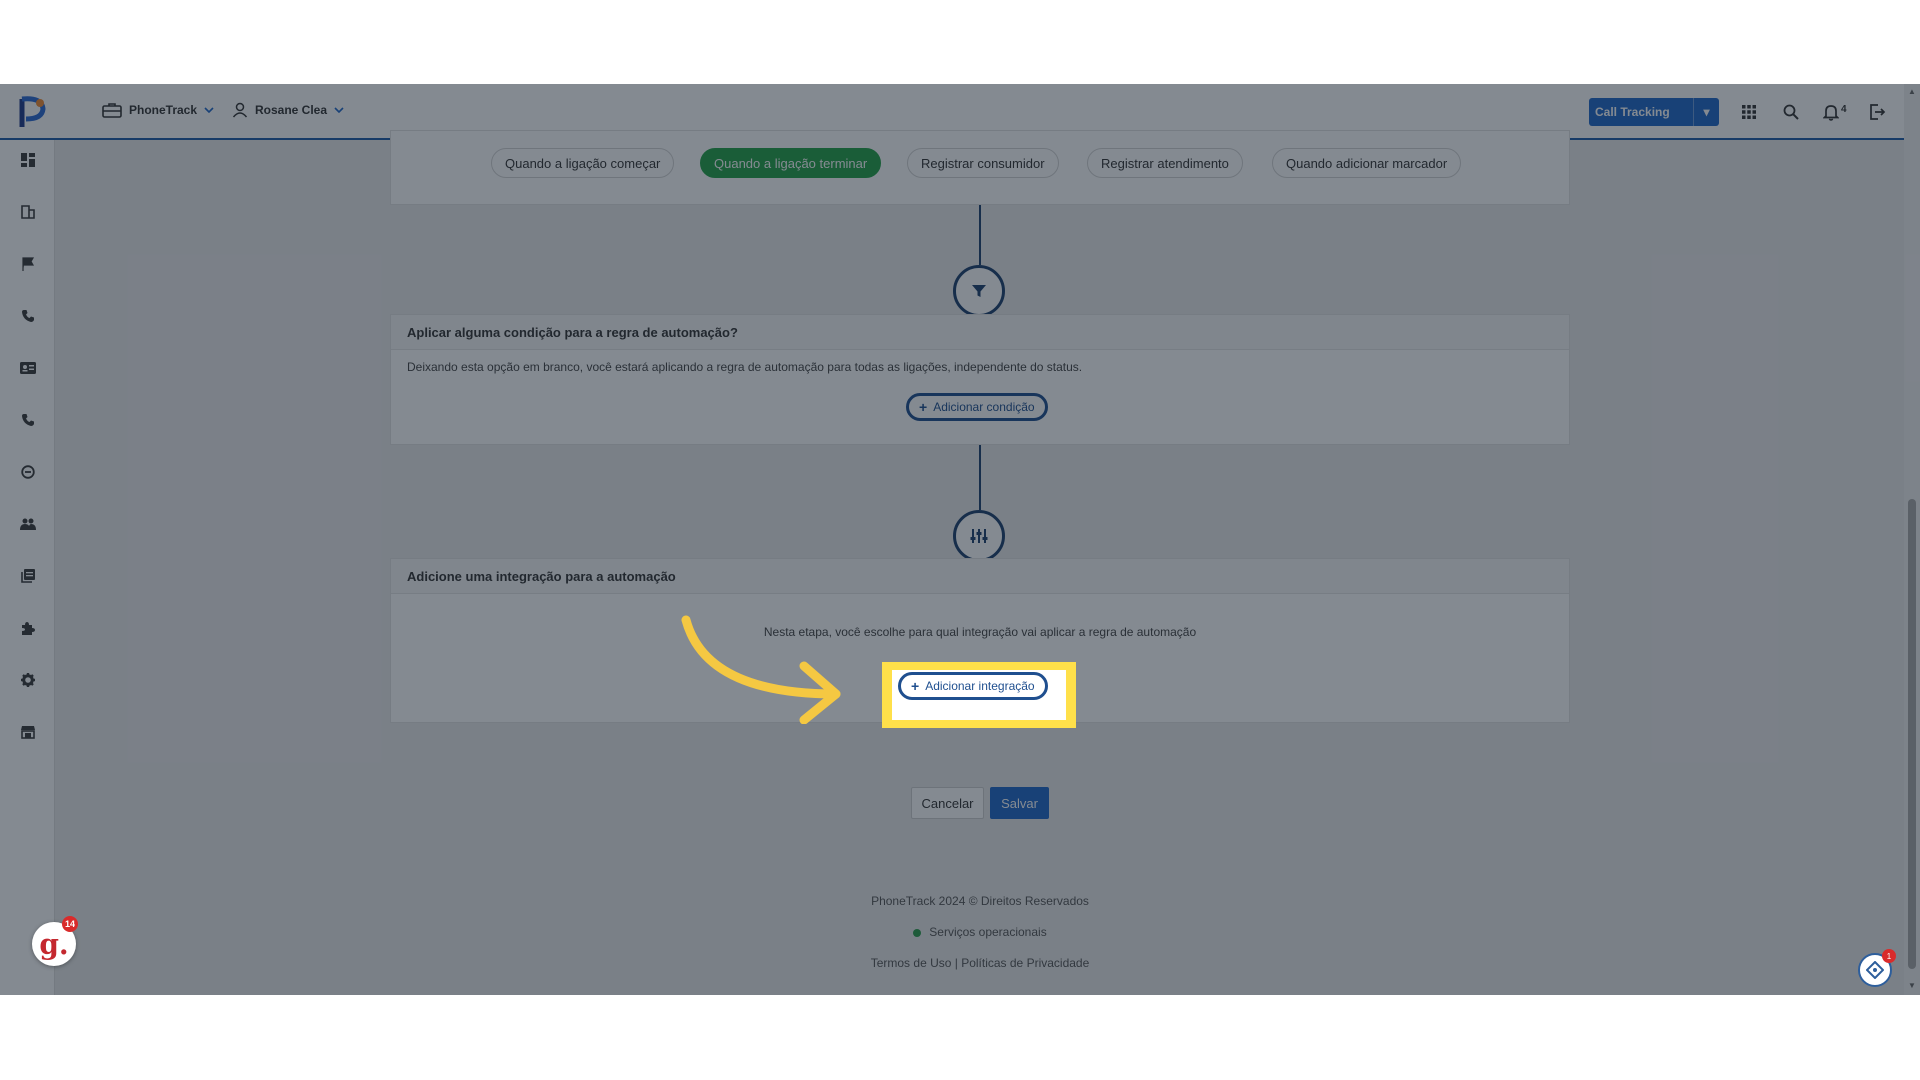  I want to click on assistant-logo: g., so click(54, 944).